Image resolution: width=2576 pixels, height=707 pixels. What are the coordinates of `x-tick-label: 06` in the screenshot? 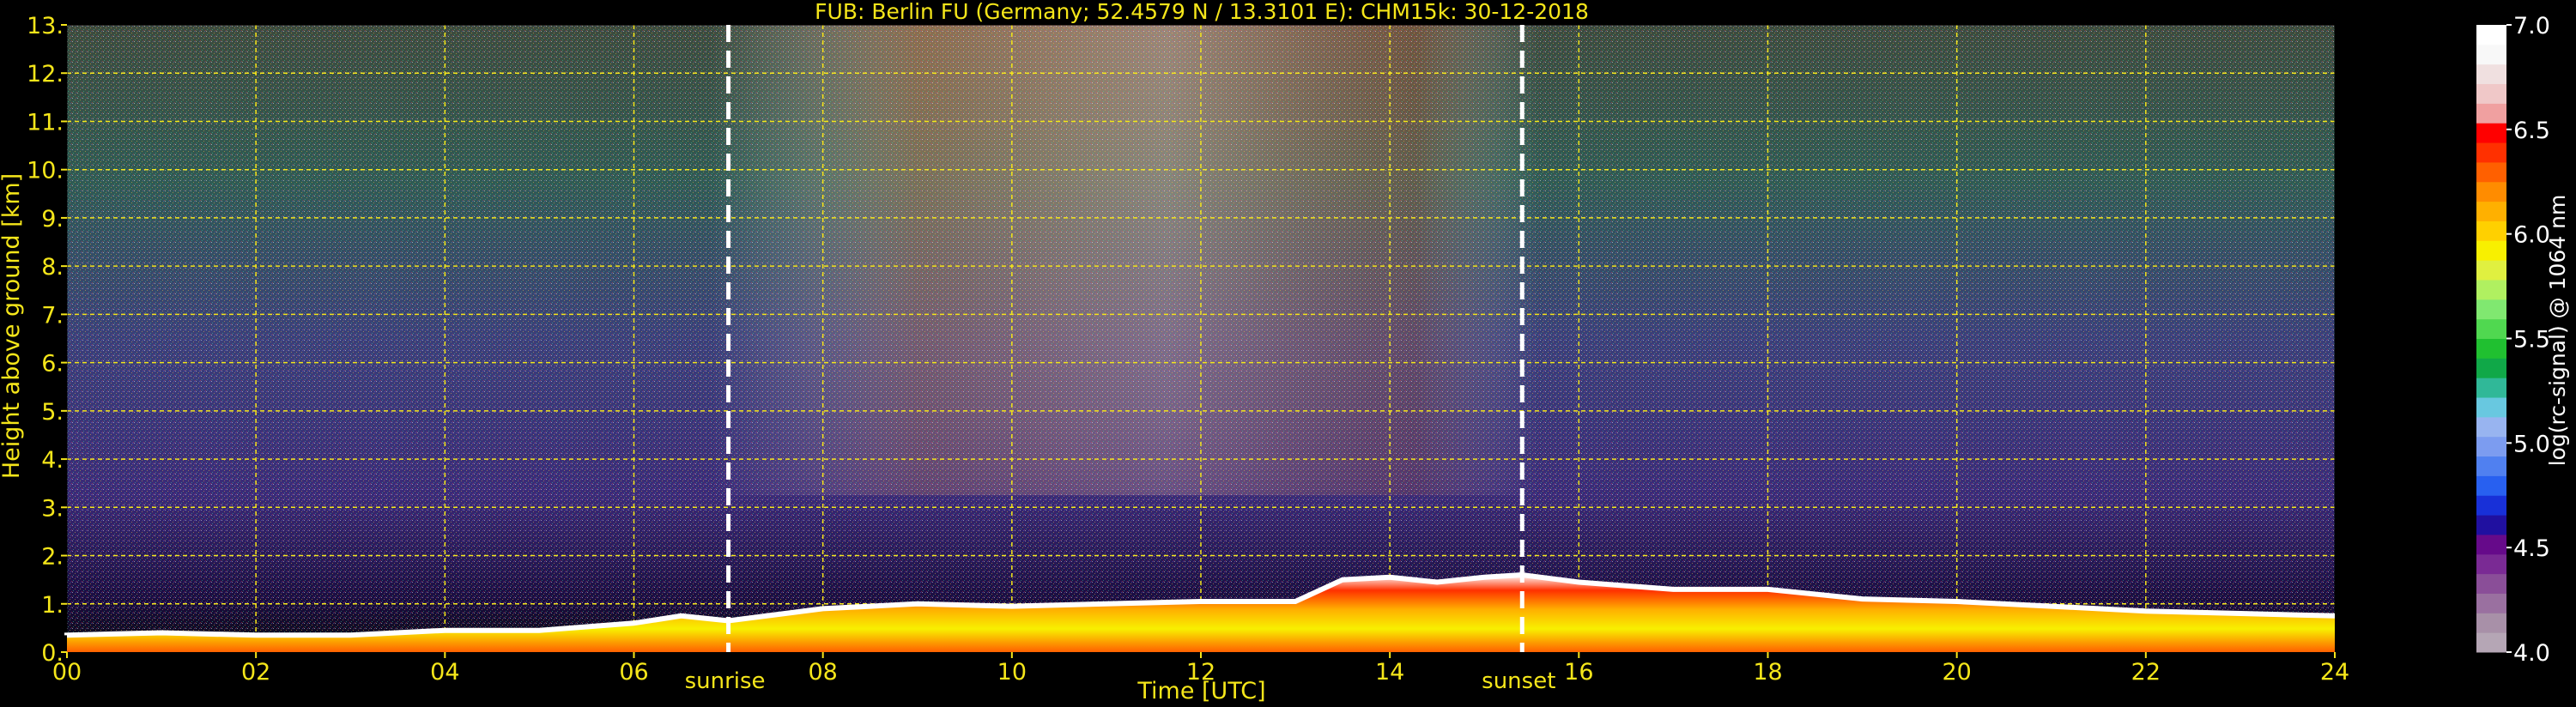 It's located at (633, 672).